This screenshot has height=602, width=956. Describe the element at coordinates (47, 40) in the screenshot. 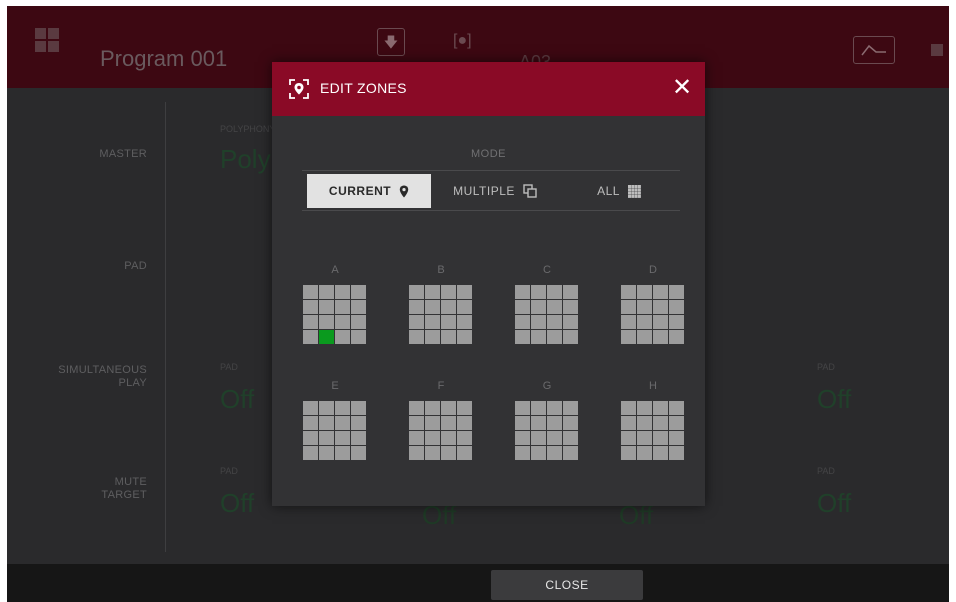

I see `program-grid-icon` at that location.